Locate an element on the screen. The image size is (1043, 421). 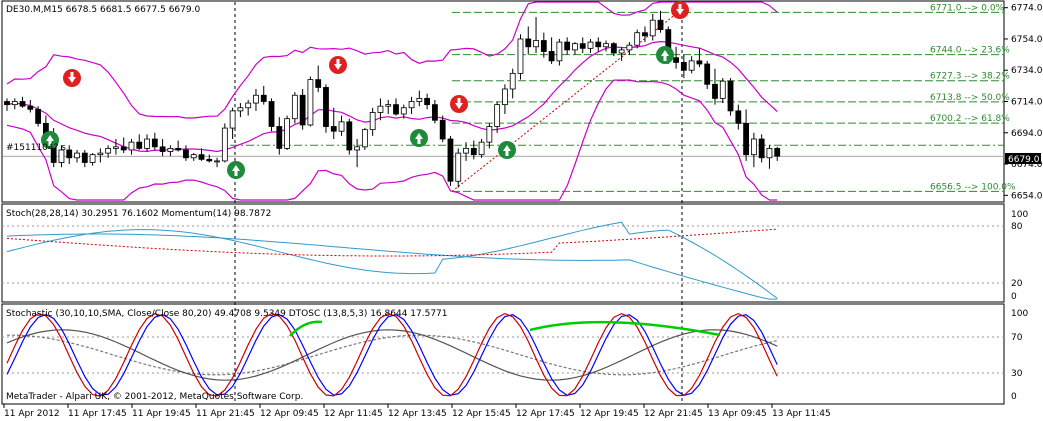
price-tick-label: 6654.0 is located at coordinates (1027, 196).